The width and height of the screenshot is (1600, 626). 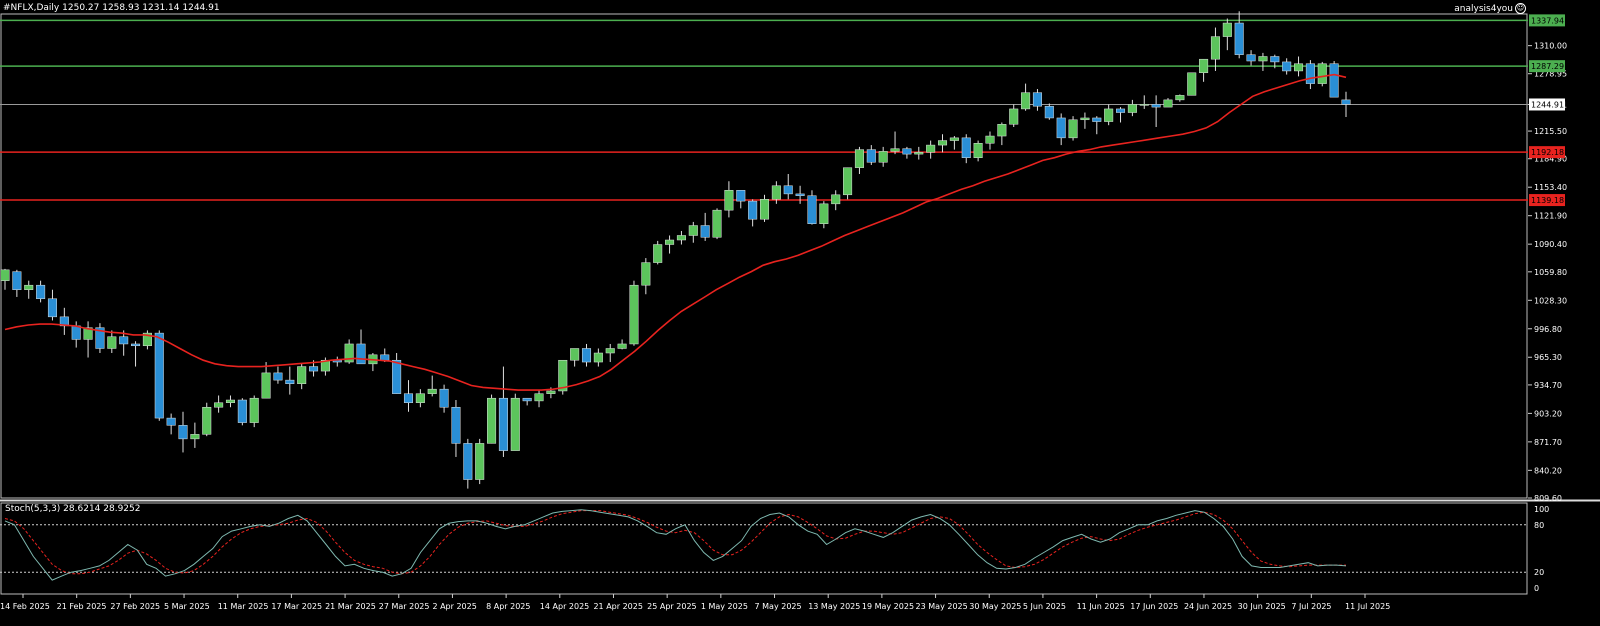 What do you see at coordinates (1548, 385) in the screenshot?
I see `y-tick-label: 934.70` at bounding box center [1548, 385].